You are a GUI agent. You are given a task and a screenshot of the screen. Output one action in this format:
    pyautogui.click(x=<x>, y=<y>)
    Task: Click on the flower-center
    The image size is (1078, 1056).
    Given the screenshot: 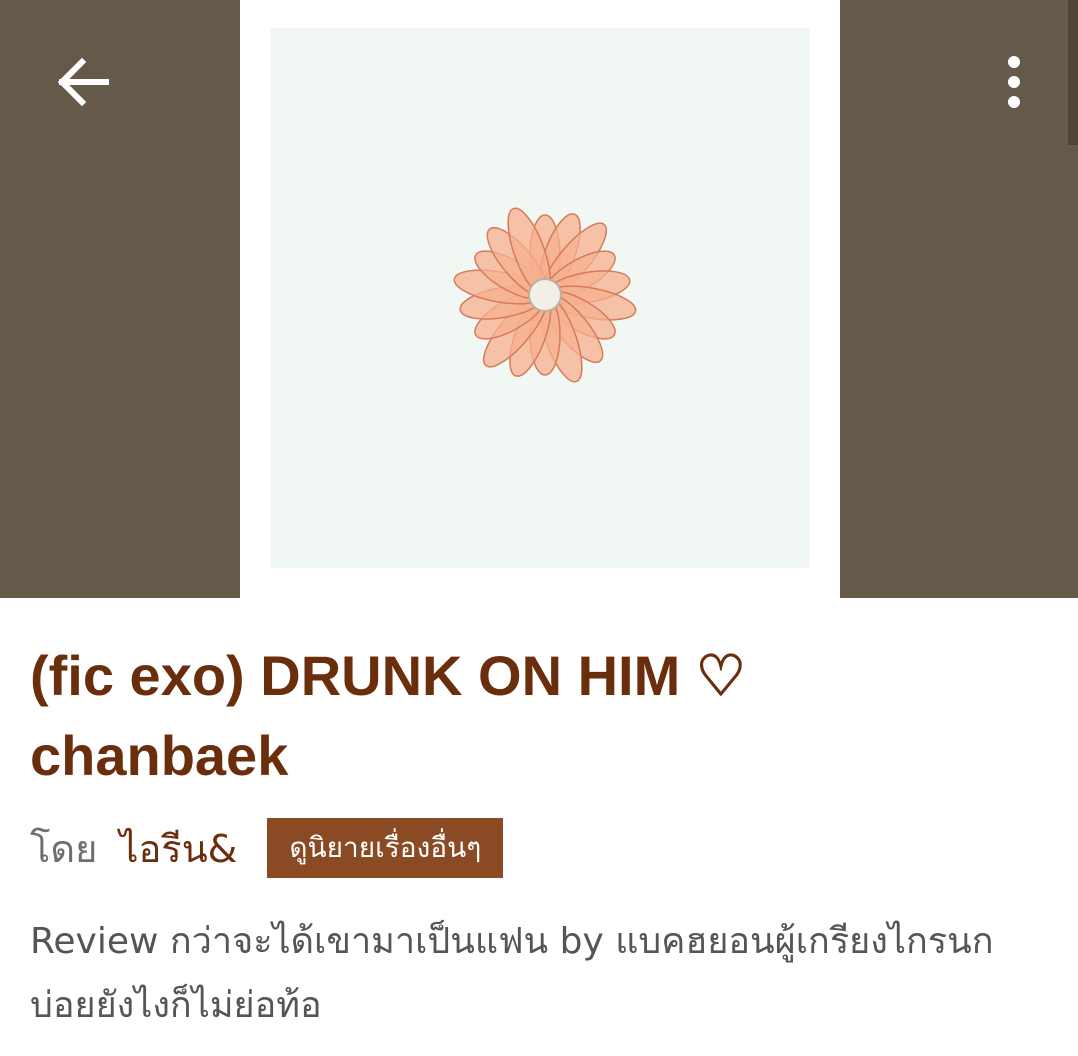 What is the action you would take?
    pyautogui.click(x=545, y=295)
    